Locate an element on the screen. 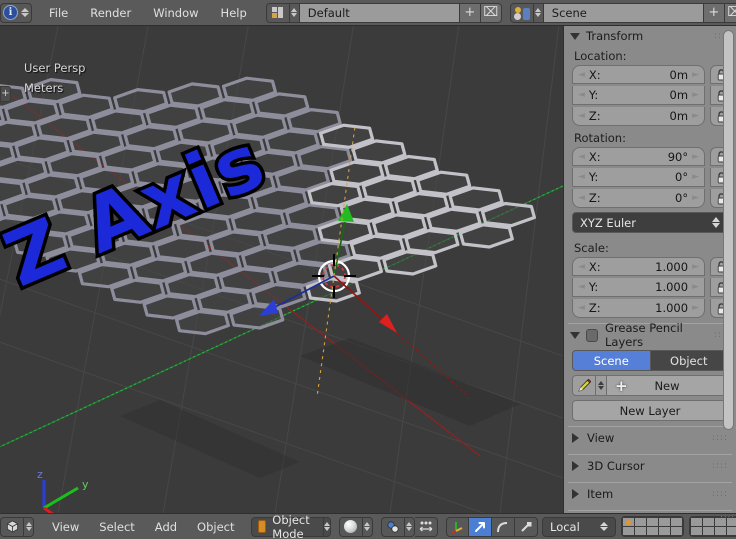  scale-z-field: ◄ Z: 1.000 ► is located at coordinates (638, 308).